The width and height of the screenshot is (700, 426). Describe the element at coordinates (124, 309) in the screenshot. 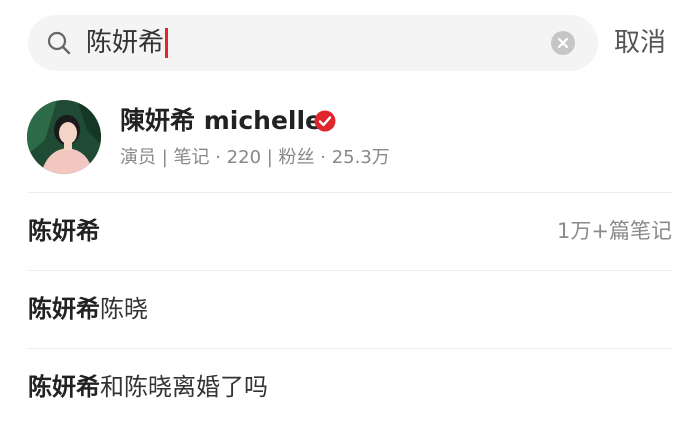

I see `suggestion-rest: 陈晓` at that location.